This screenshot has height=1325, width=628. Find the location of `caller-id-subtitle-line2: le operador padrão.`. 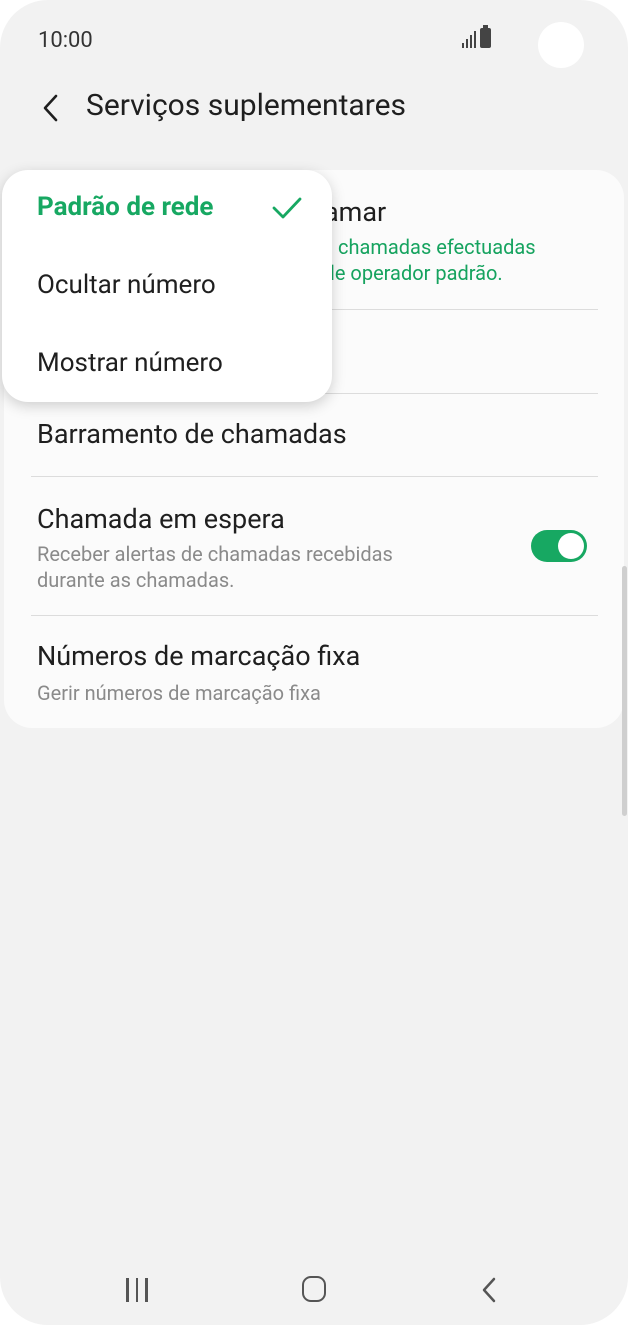

caller-id-subtitle-line2: le operador padrão. is located at coordinates (416, 273).